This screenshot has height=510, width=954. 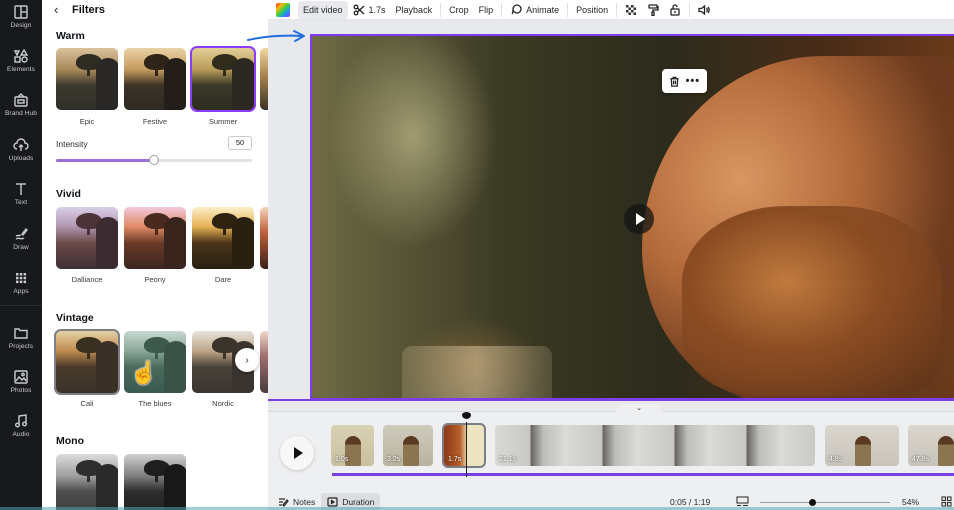 What do you see at coordinates (21, 238) in the screenshot?
I see `rail-item-draw: Draw` at bounding box center [21, 238].